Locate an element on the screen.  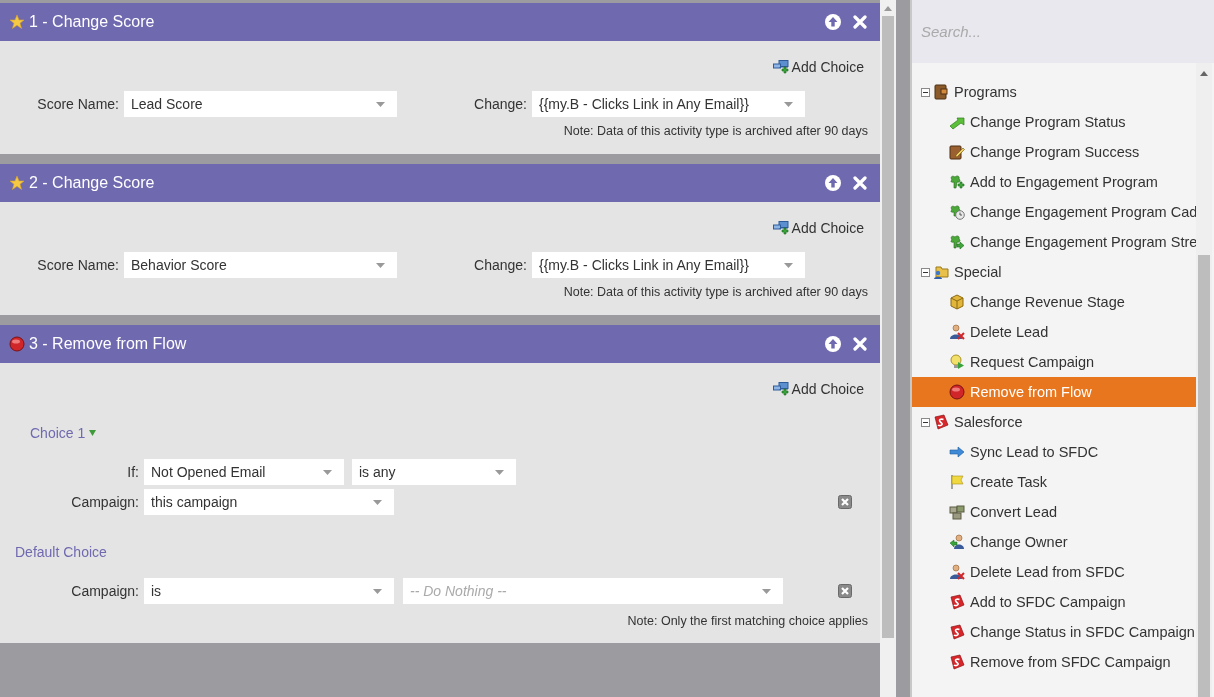
book-icon is located at coordinates (941, 92).